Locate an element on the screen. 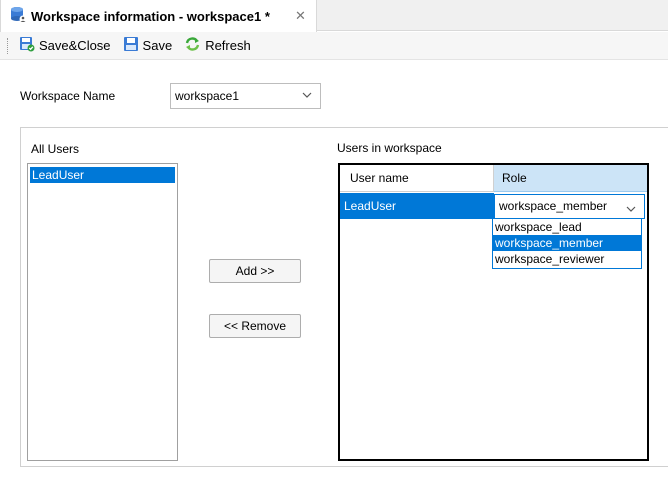 The image size is (668, 481). table-row: LeadUser workspace_member is located at coordinates (493, 206).